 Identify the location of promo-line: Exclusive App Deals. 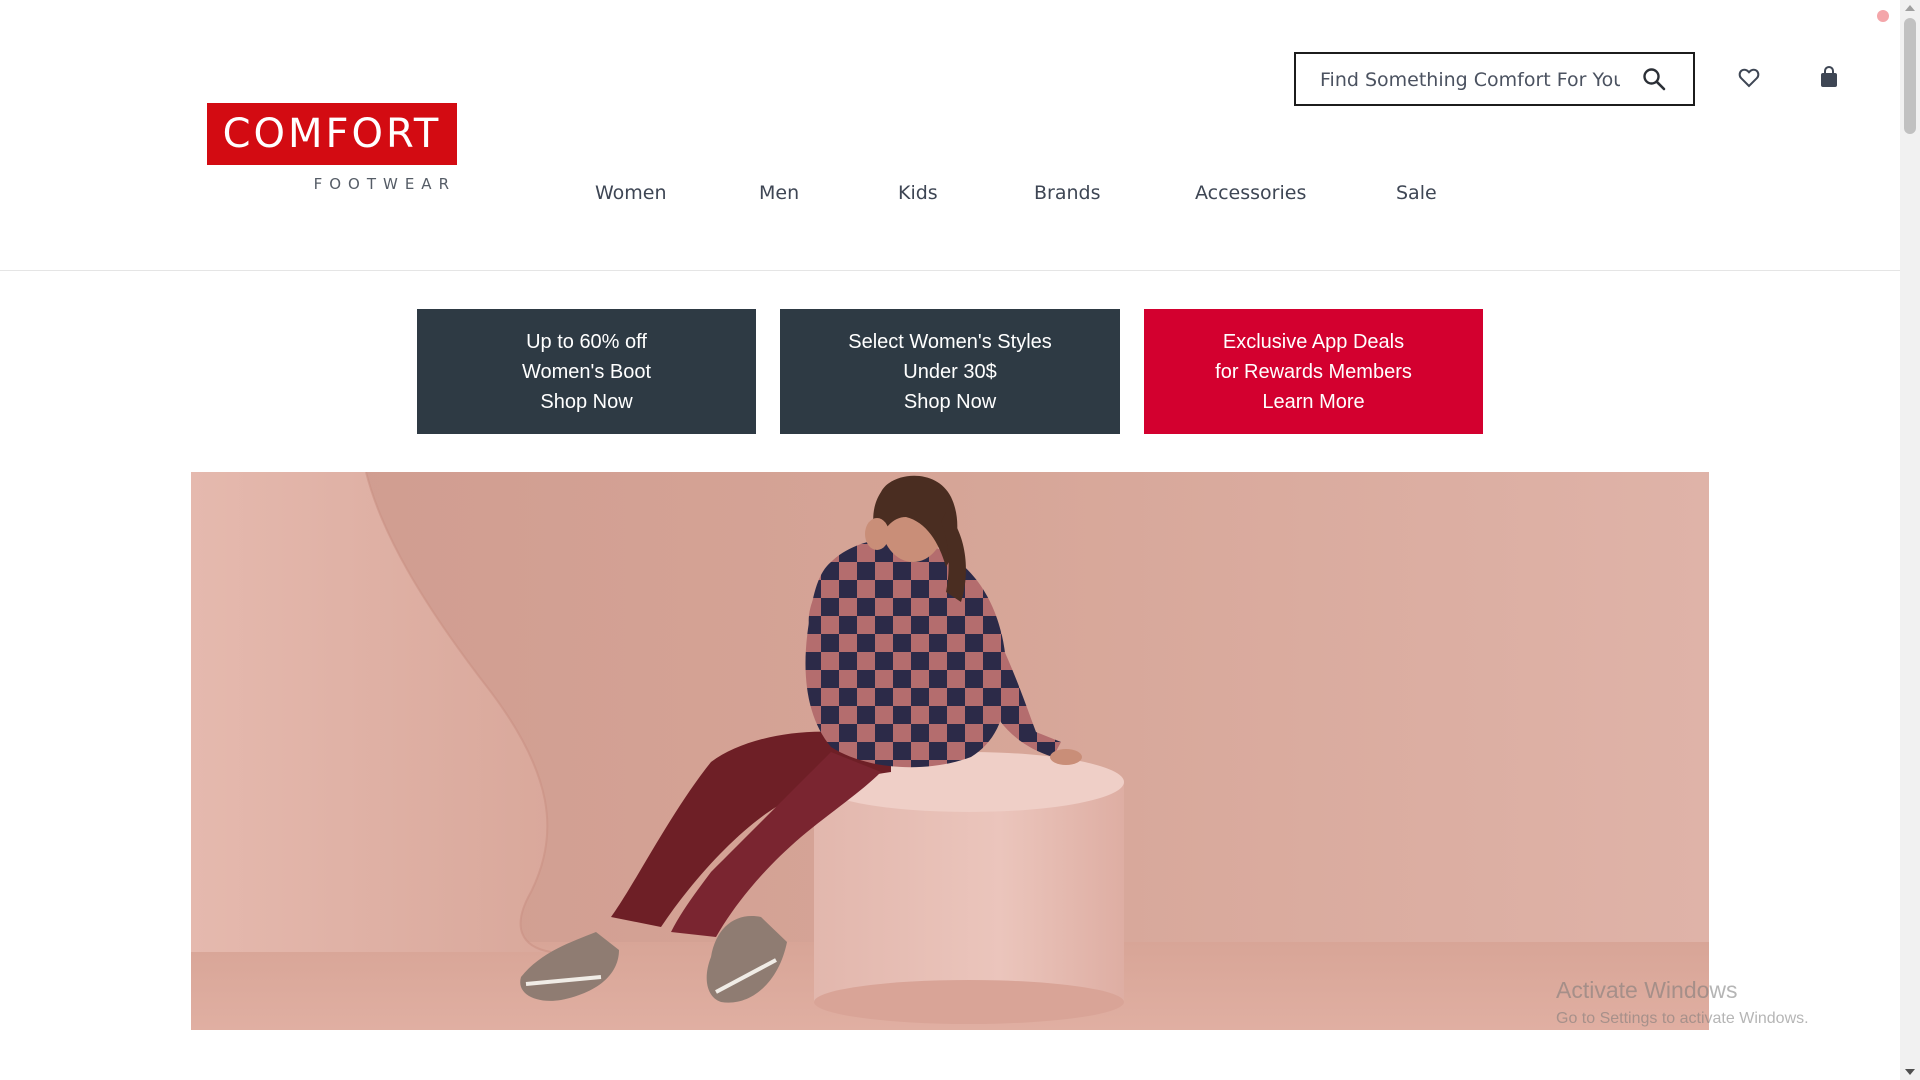
(1313, 341).